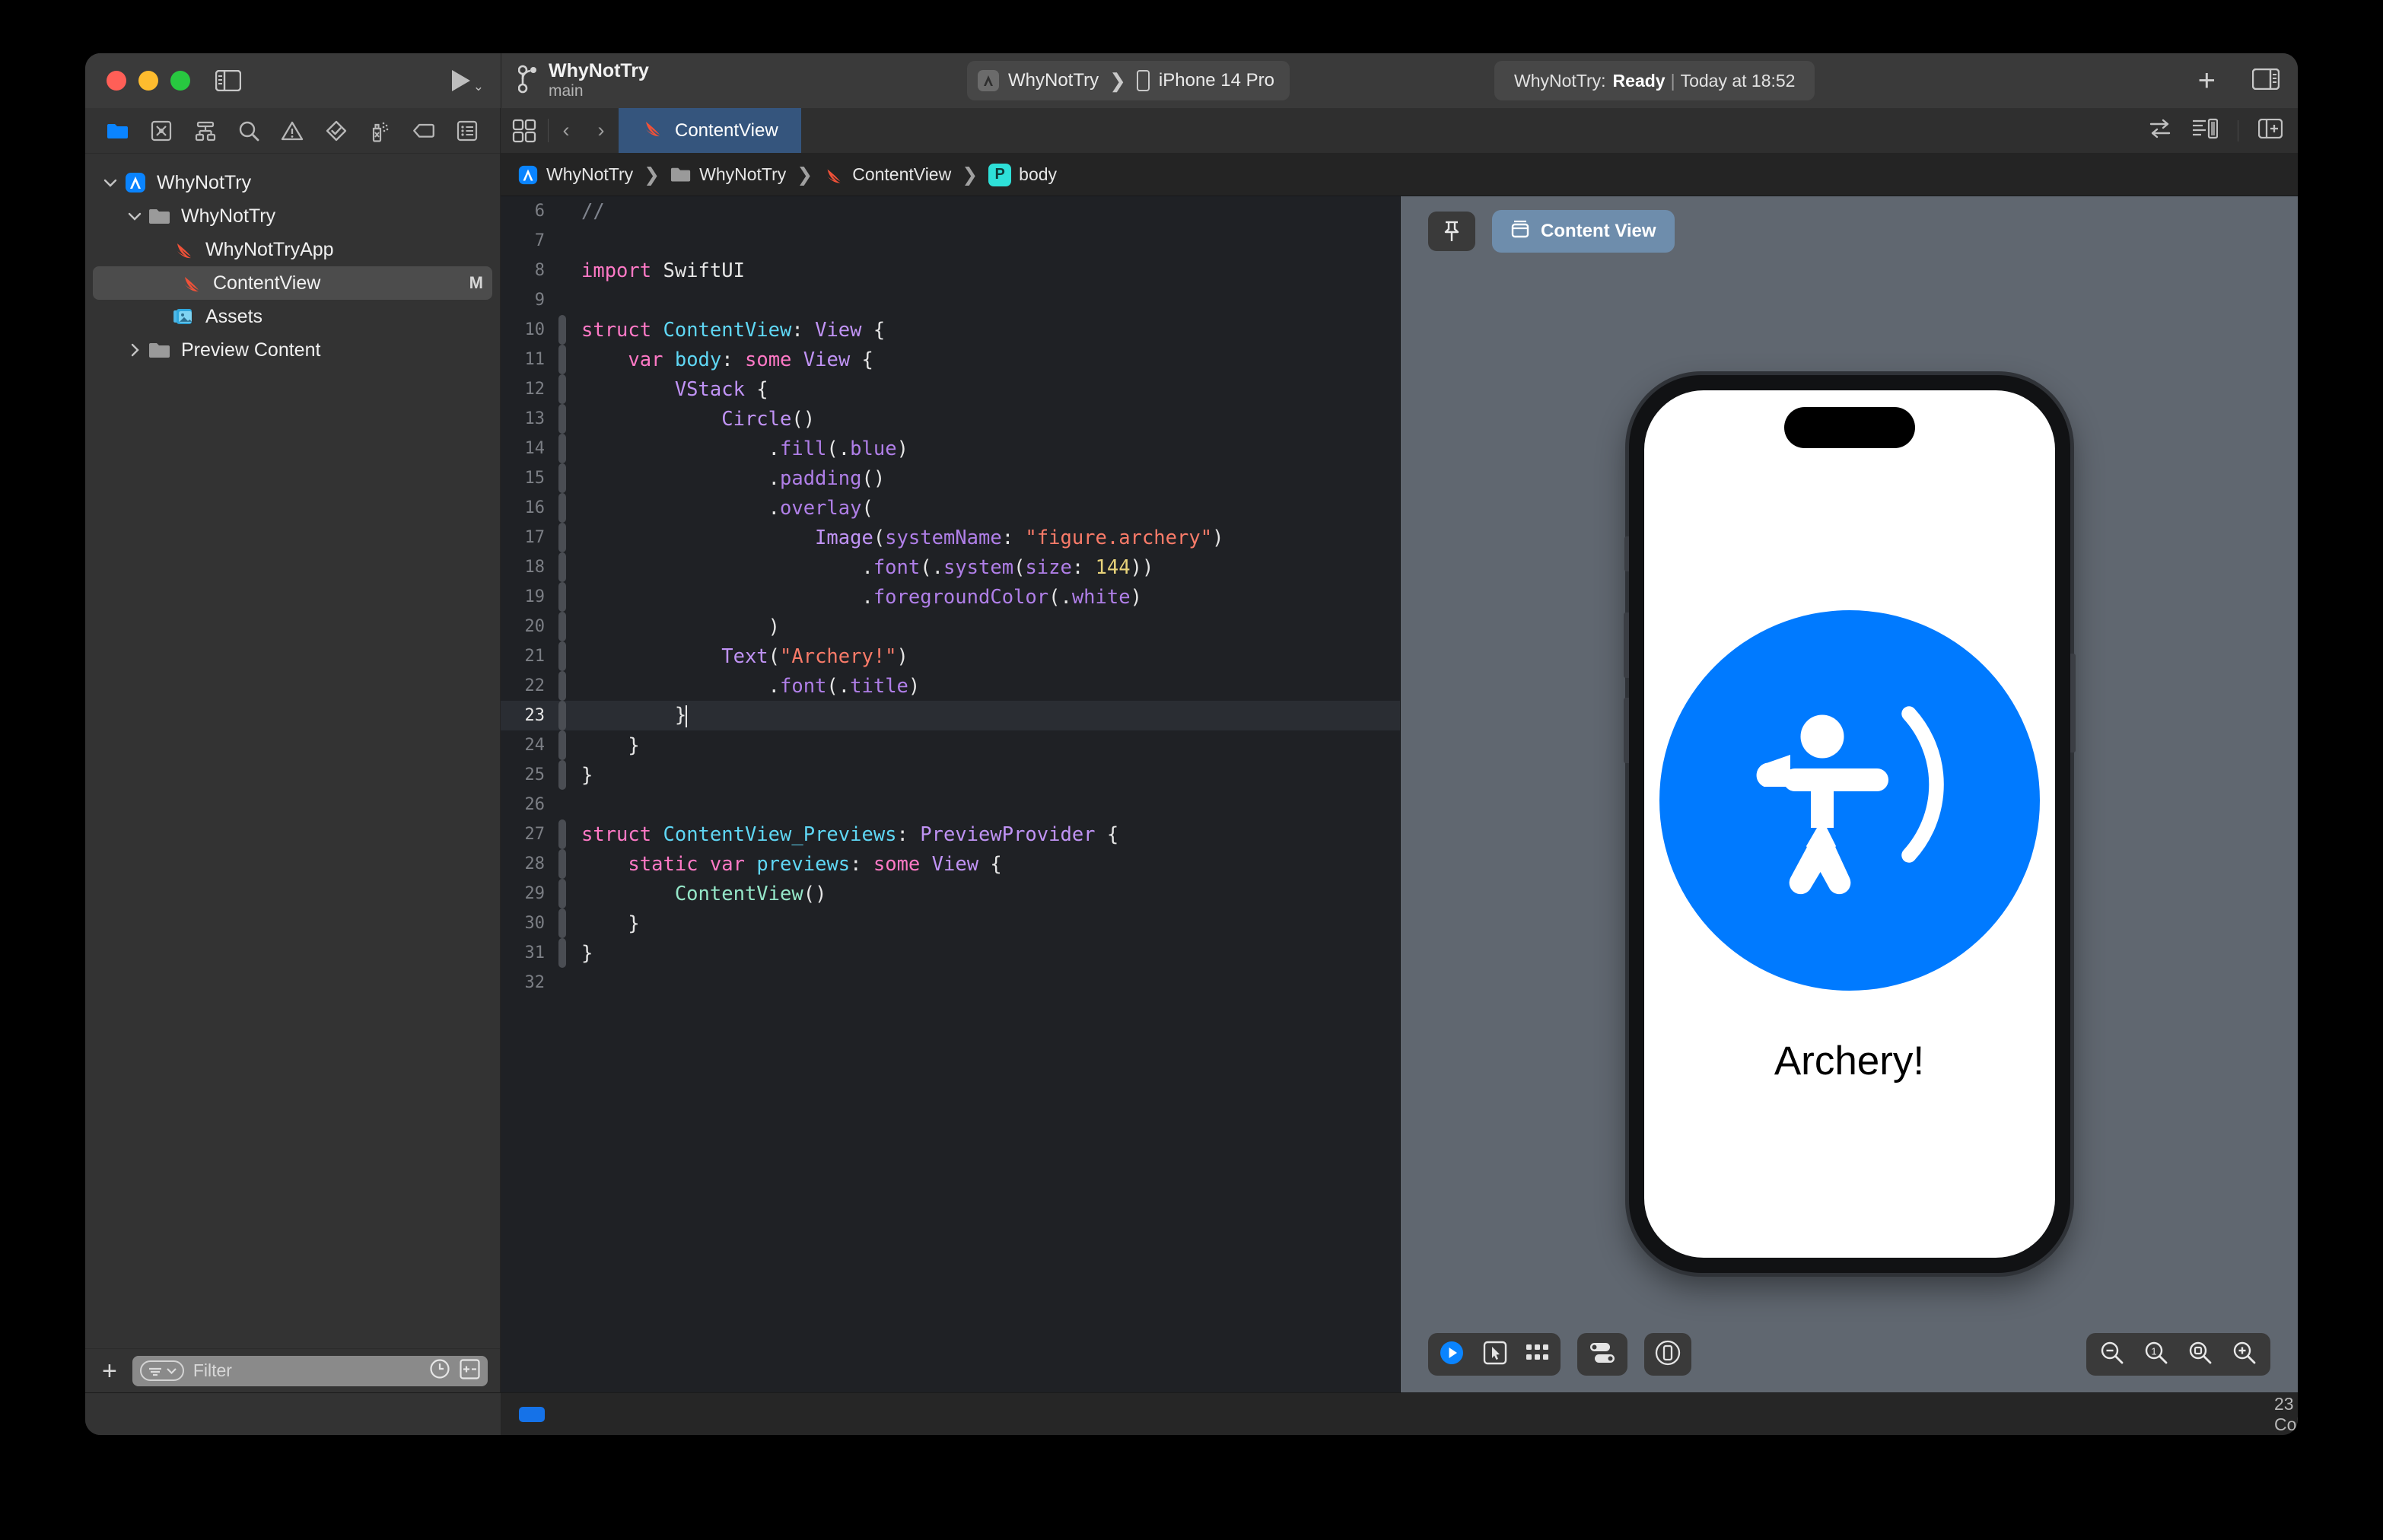  What do you see at coordinates (292, 249) in the screenshot?
I see `tree-item-whynottryapp: WhyNotTryApp` at bounding box center [292, 249].